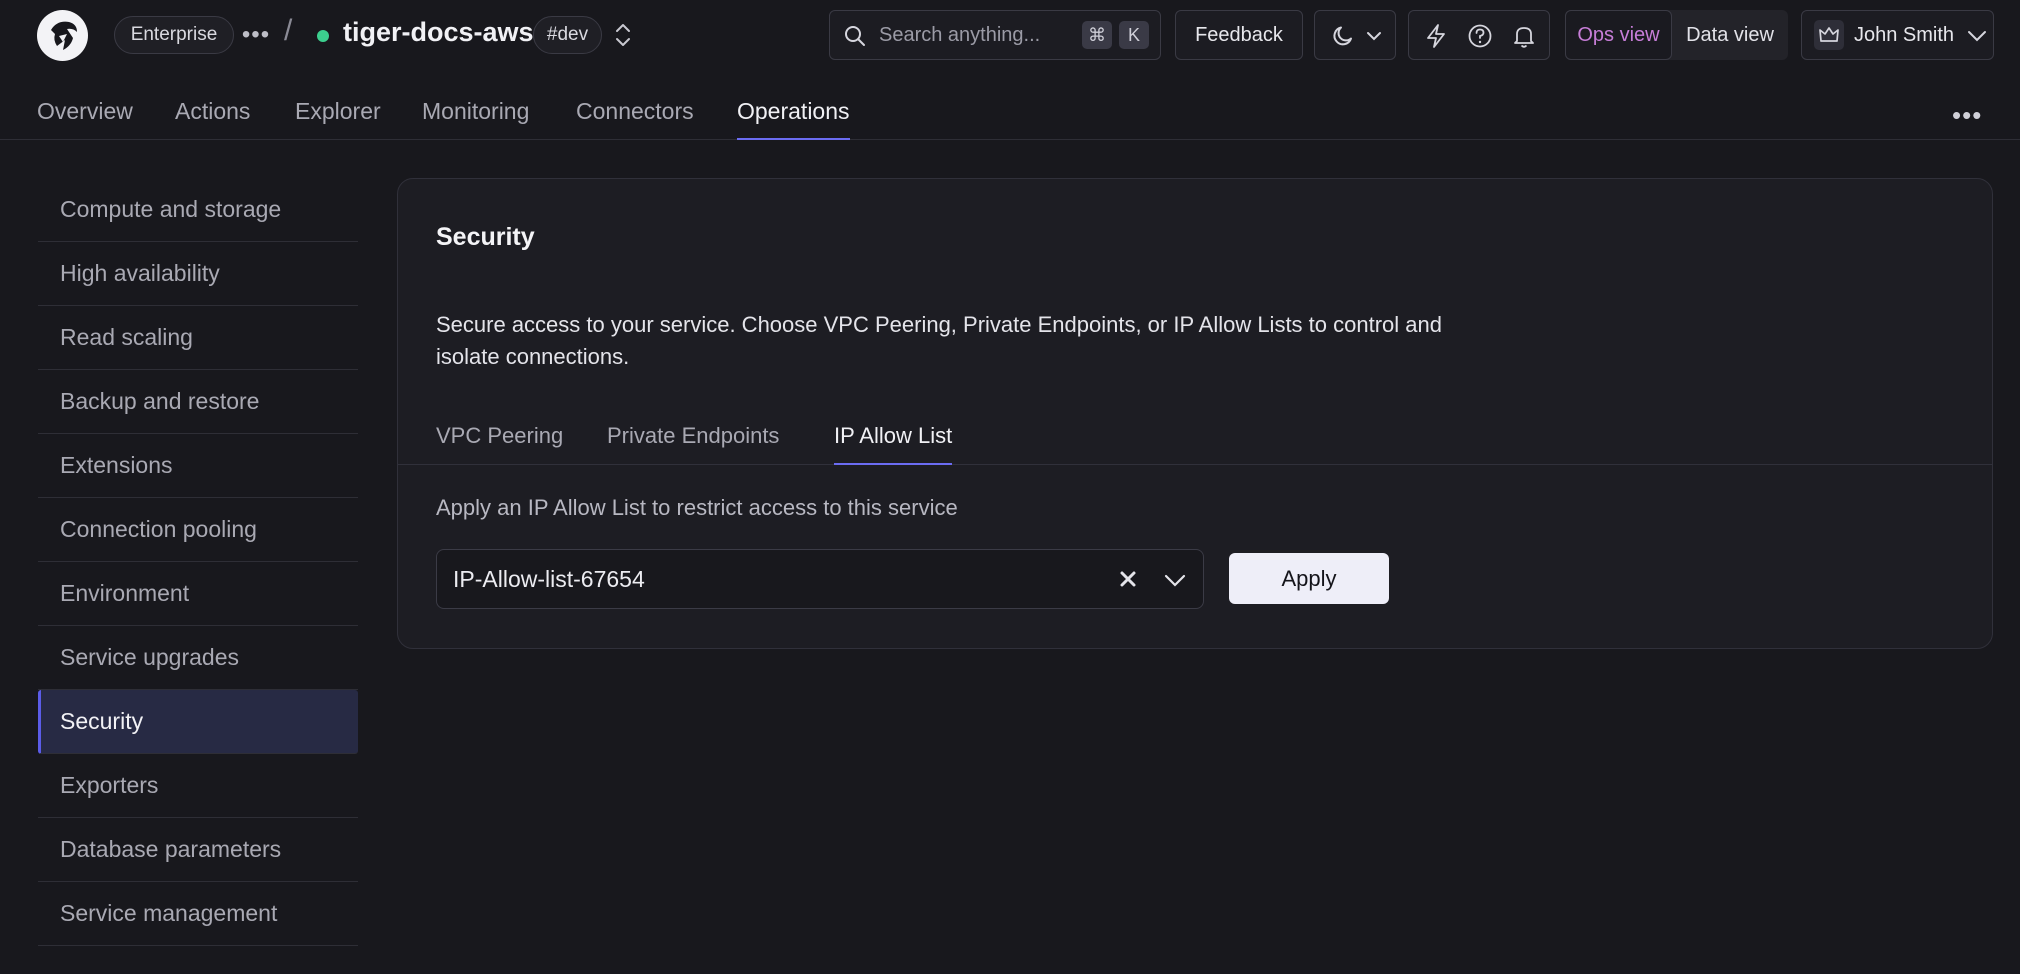 The image size is (2020, 974). I want to click on search-input: Search anything... ⌘ K, so click(995, 35).